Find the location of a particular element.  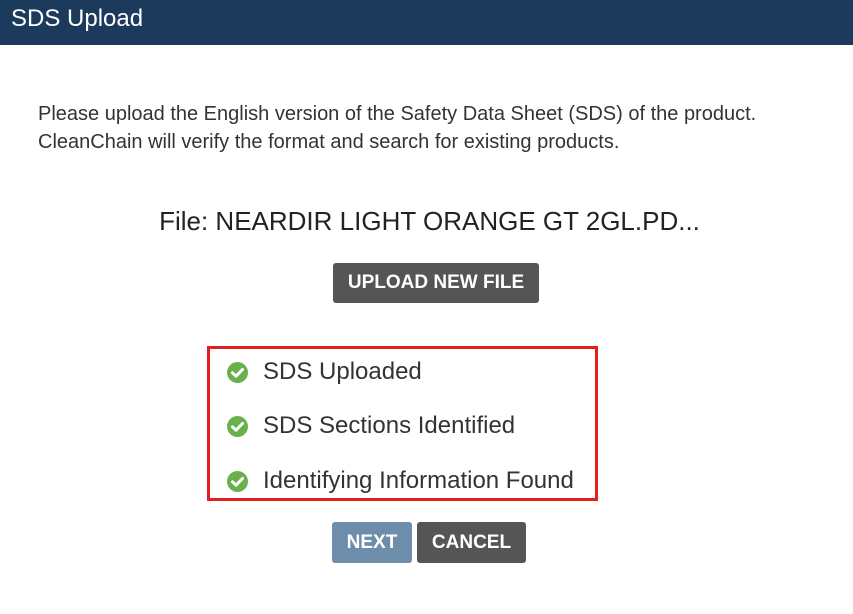

next-button: NEXT is located at coordinates (372, 542).